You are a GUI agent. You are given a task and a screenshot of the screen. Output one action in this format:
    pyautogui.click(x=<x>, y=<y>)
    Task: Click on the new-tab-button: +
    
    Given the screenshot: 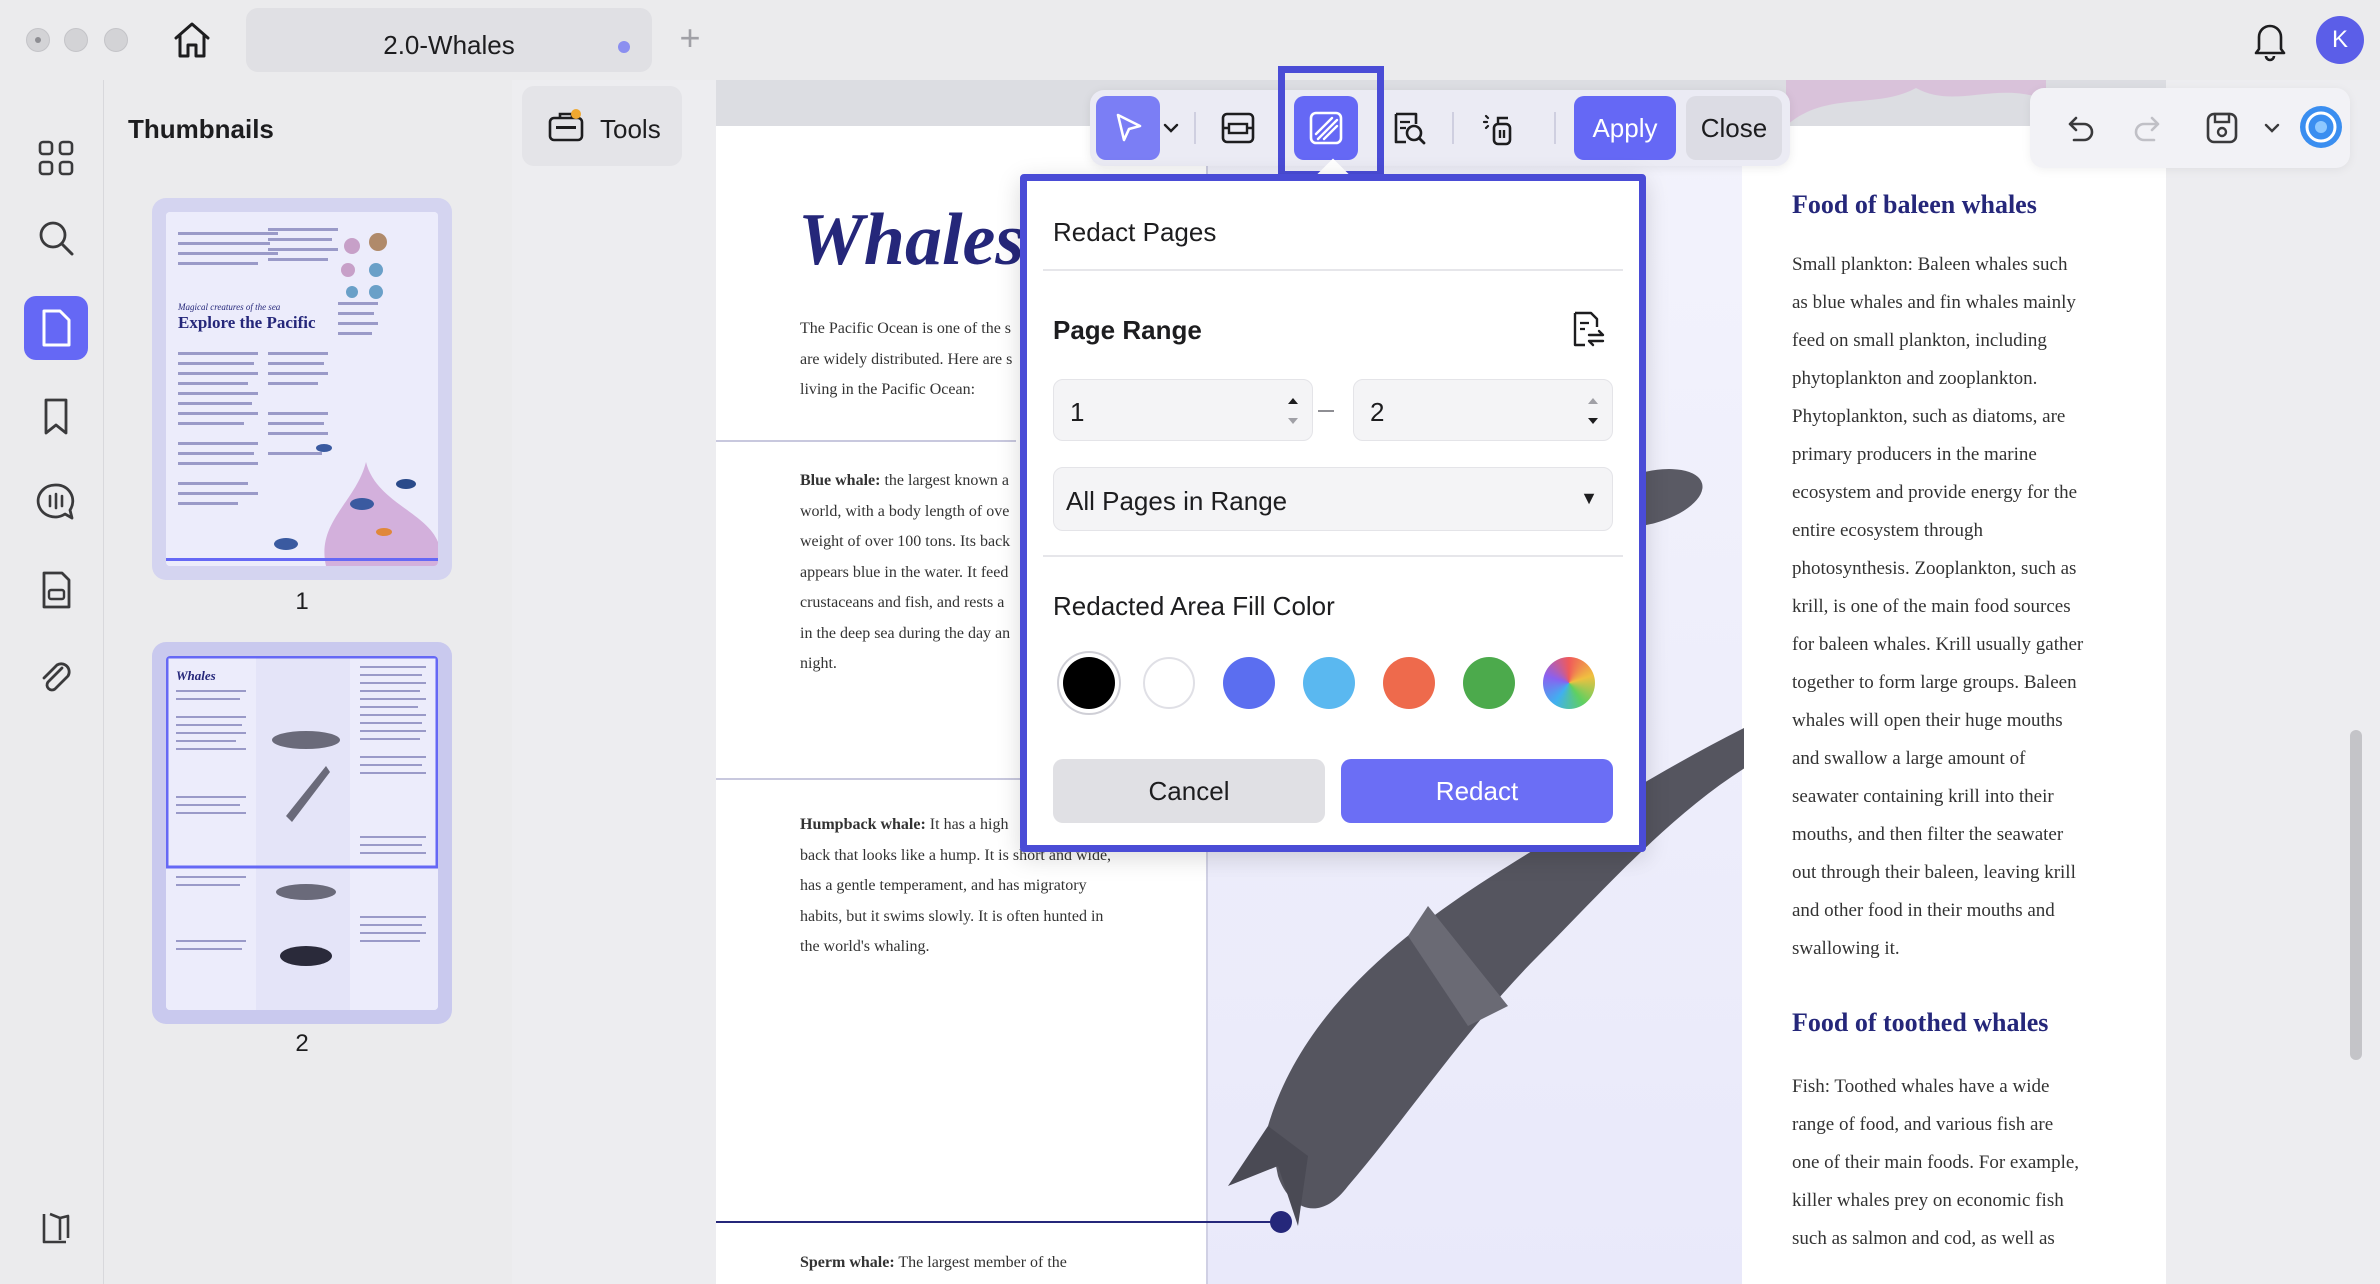 What is the action you would take?
    pyautogui.click(x=690, y=38)
    